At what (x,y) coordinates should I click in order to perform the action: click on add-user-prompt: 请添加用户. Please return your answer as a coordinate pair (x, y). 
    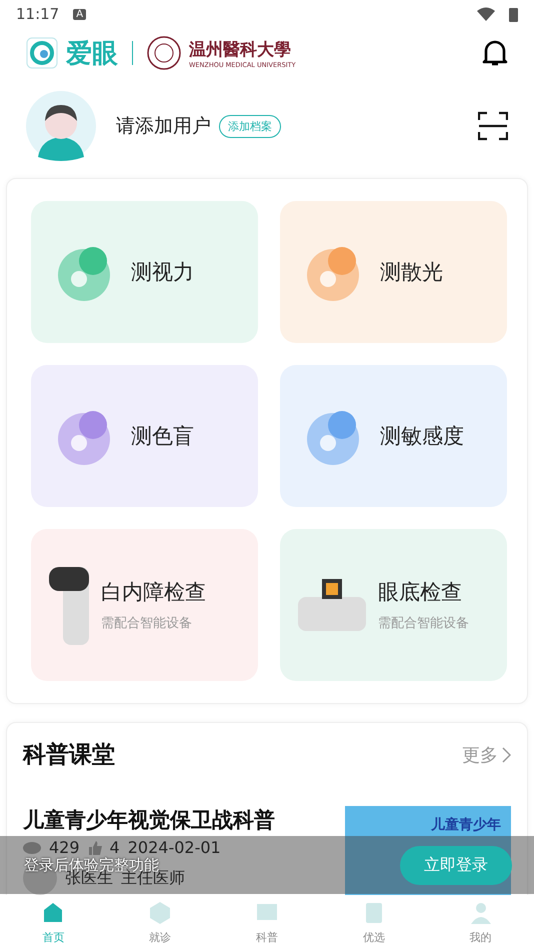
    Looking at the image, I should click on (163, 126).